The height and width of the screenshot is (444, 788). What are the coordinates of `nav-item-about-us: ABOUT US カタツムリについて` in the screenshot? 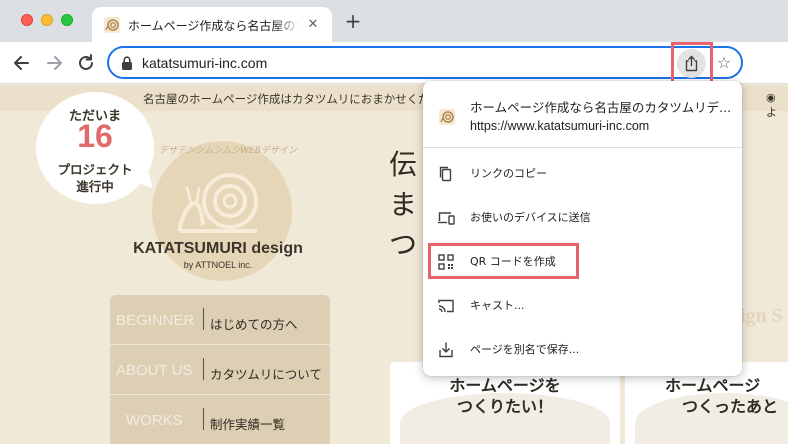 It's located at (220, 370).